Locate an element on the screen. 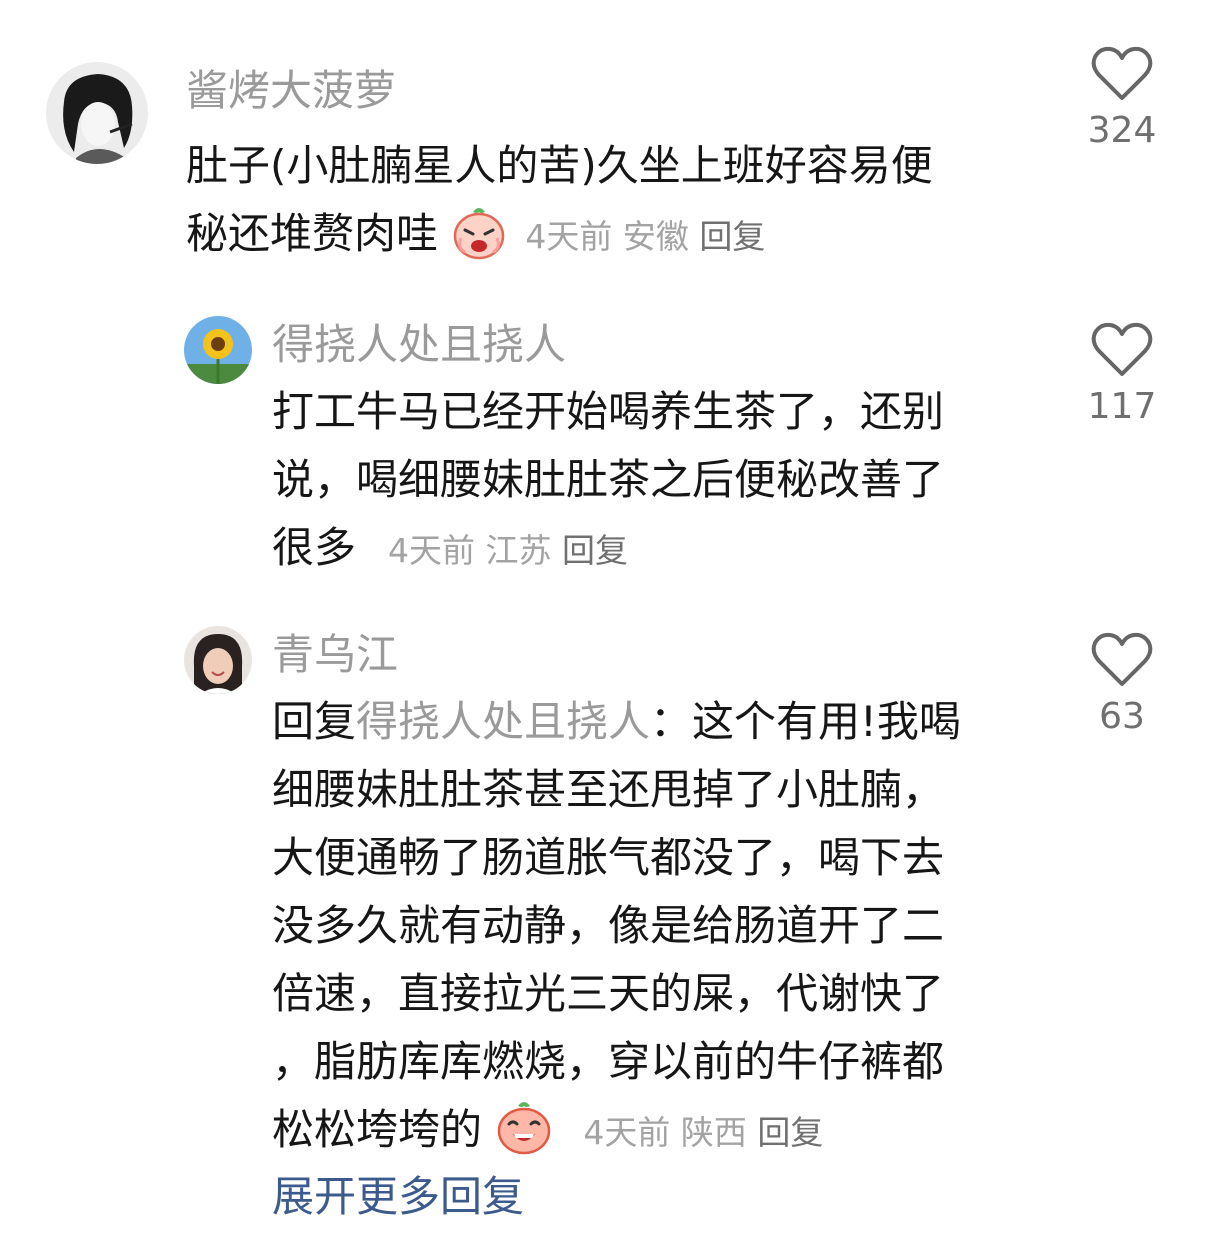  comment-line: 肚子(小肚腩星人的苦)久坐上班好容易便 is located at coordinates (559, 165).